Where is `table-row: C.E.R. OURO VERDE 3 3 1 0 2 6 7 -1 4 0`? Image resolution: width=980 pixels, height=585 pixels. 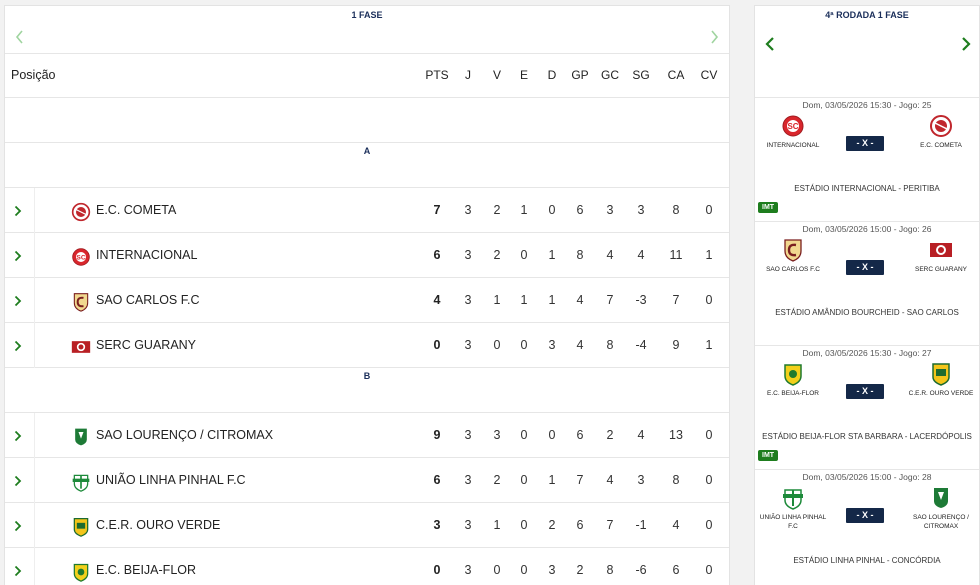 table-row: C.E.R. OURO VERDE 3 3 1 0 2 6 7 -1 4 0 is located at coordinates (367, 525).